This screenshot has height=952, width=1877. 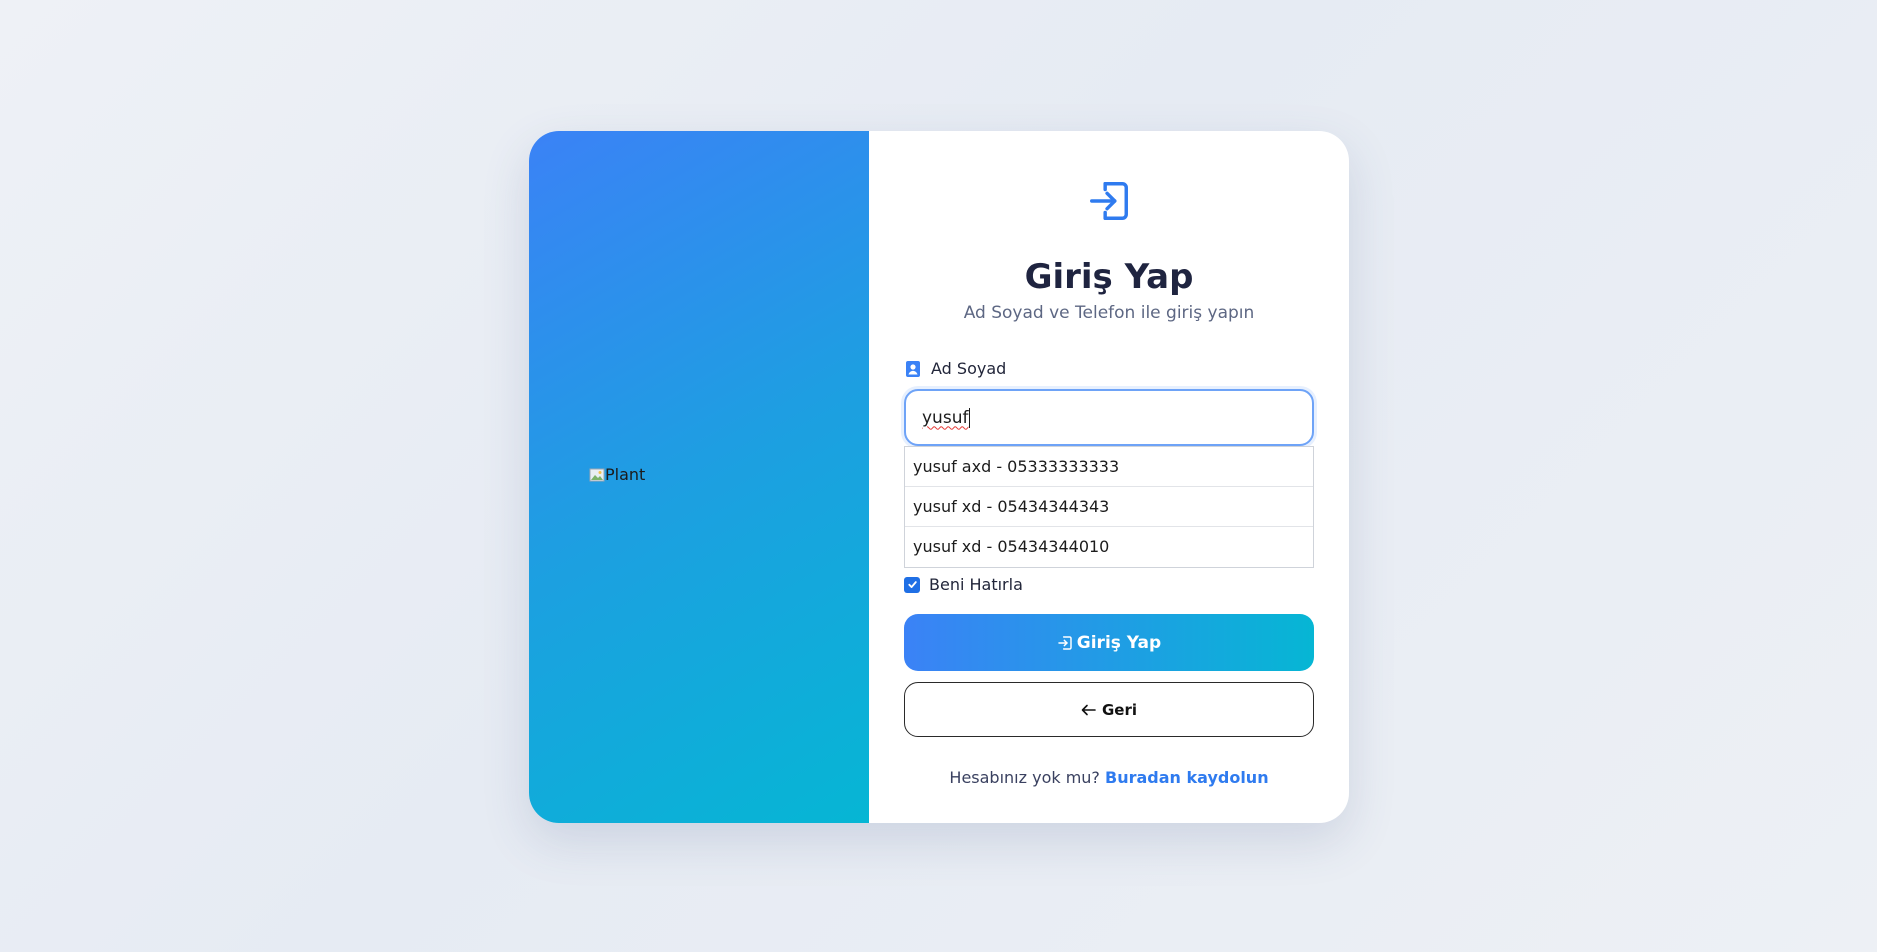 I want to click on page-title: Giriş Yap, so click(x=1109, y=277).